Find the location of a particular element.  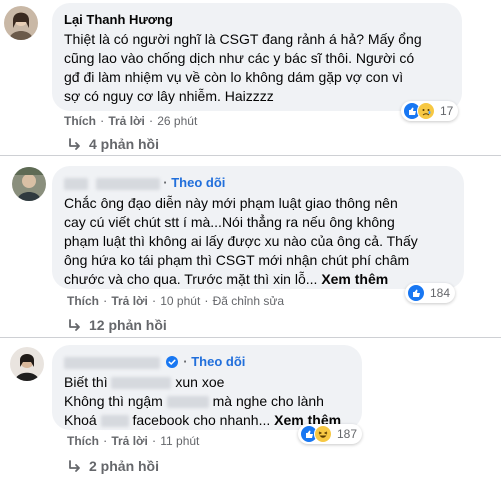

verified-badge-icon is located at coordinates (171, 362).